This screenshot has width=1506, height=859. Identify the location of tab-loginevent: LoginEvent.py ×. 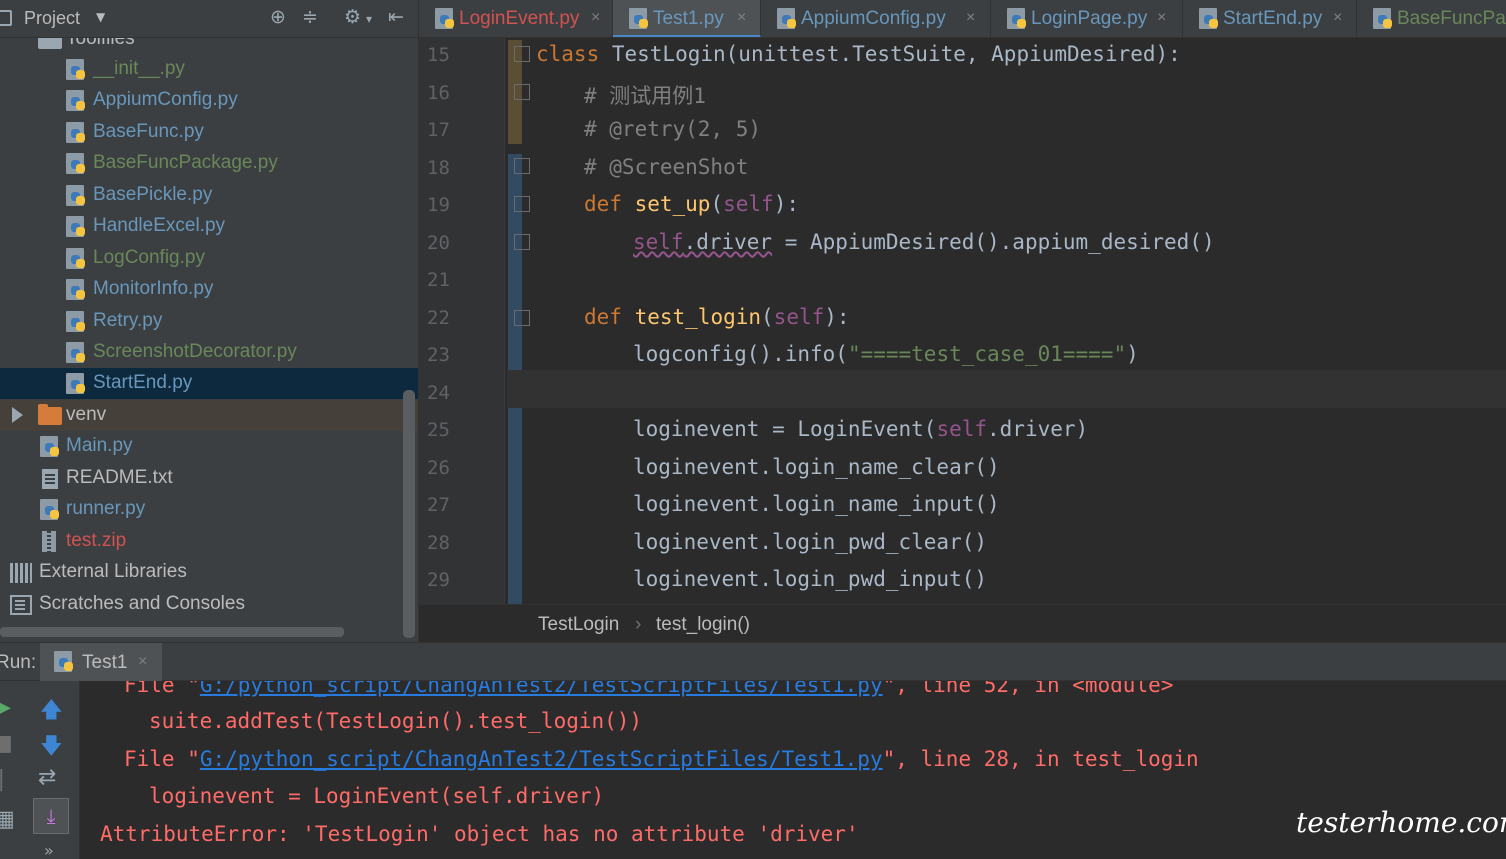
(516, 18).